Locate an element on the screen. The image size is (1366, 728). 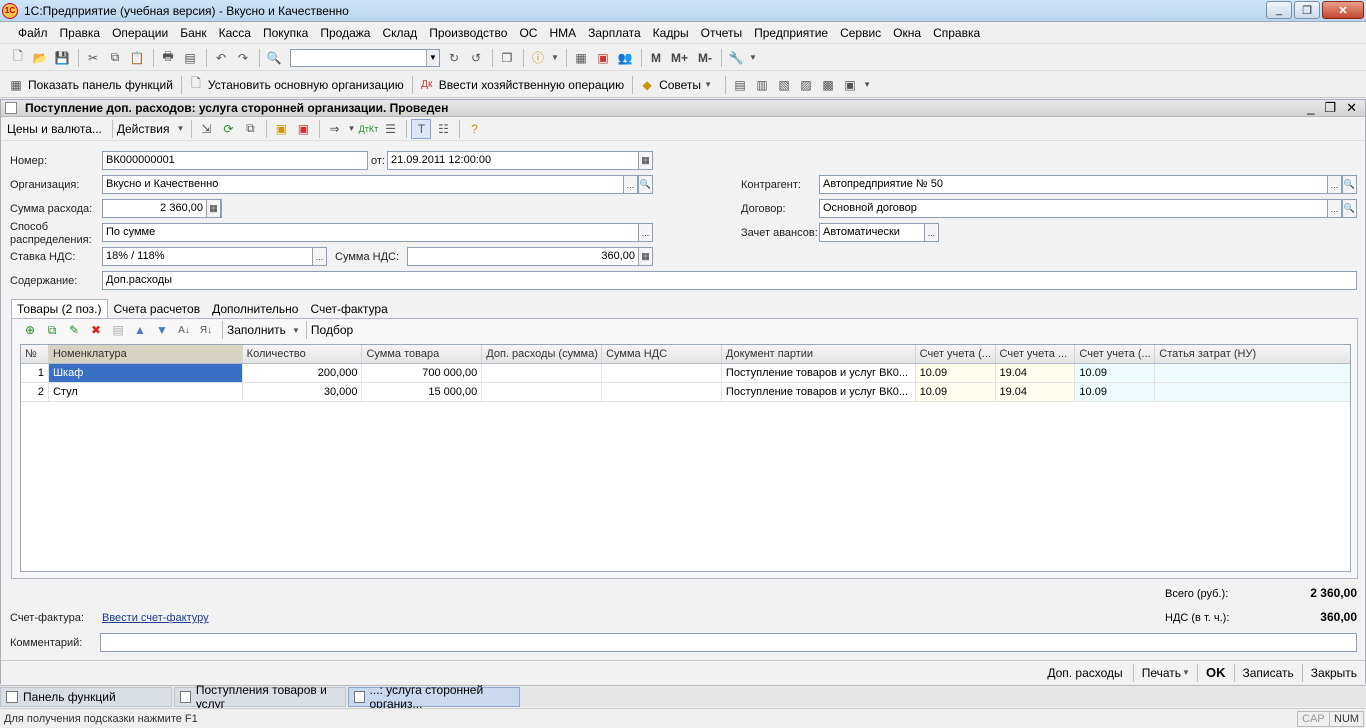
add-copy-icon: ⧉ is located at coordinates (52, 330).